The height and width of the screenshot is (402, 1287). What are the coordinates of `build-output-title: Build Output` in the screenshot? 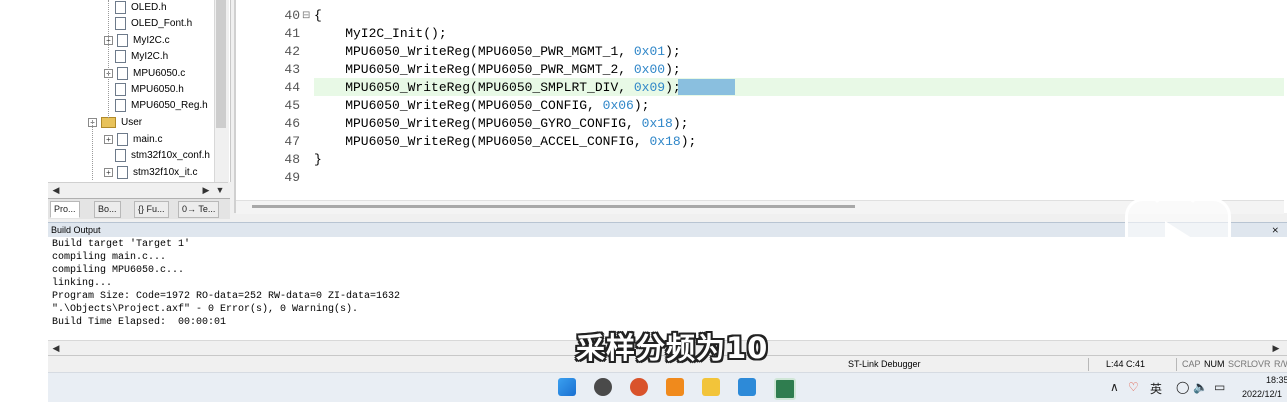 It's located at (76, 230).